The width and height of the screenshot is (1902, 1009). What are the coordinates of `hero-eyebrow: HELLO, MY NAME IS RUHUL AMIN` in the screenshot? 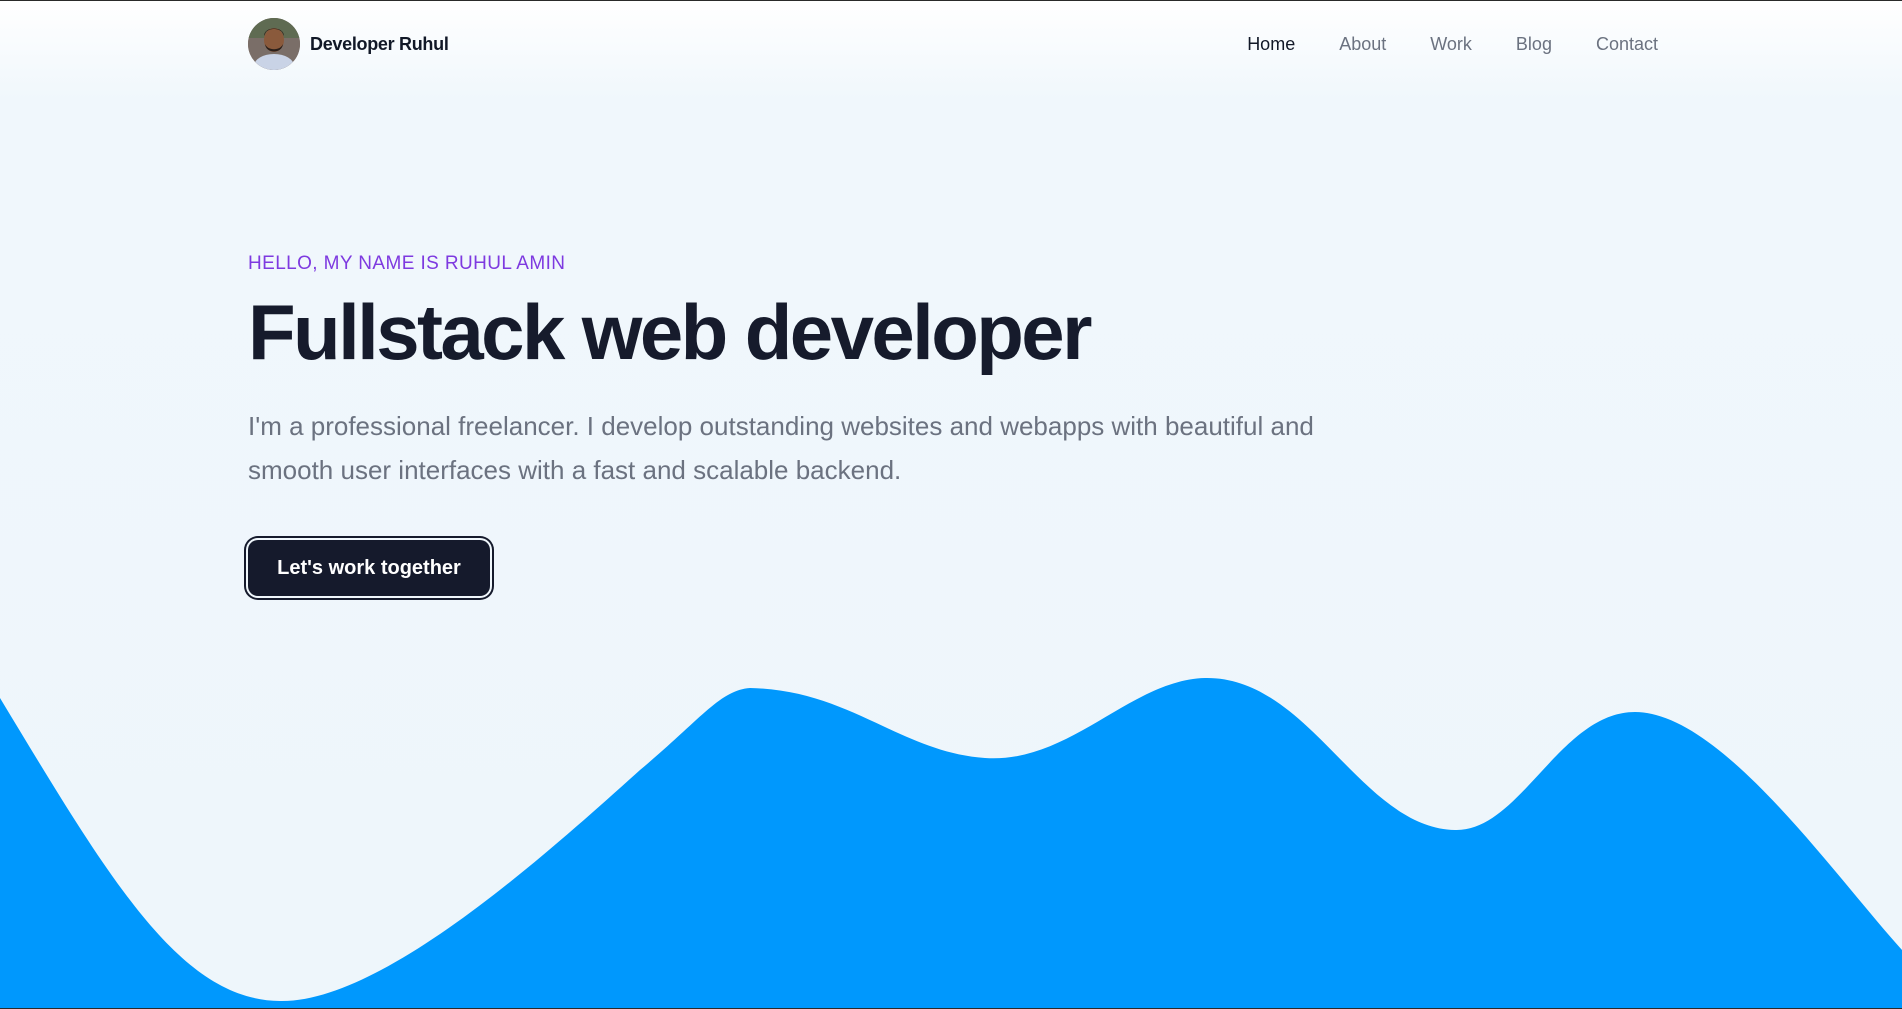 It's located at (407, 263).